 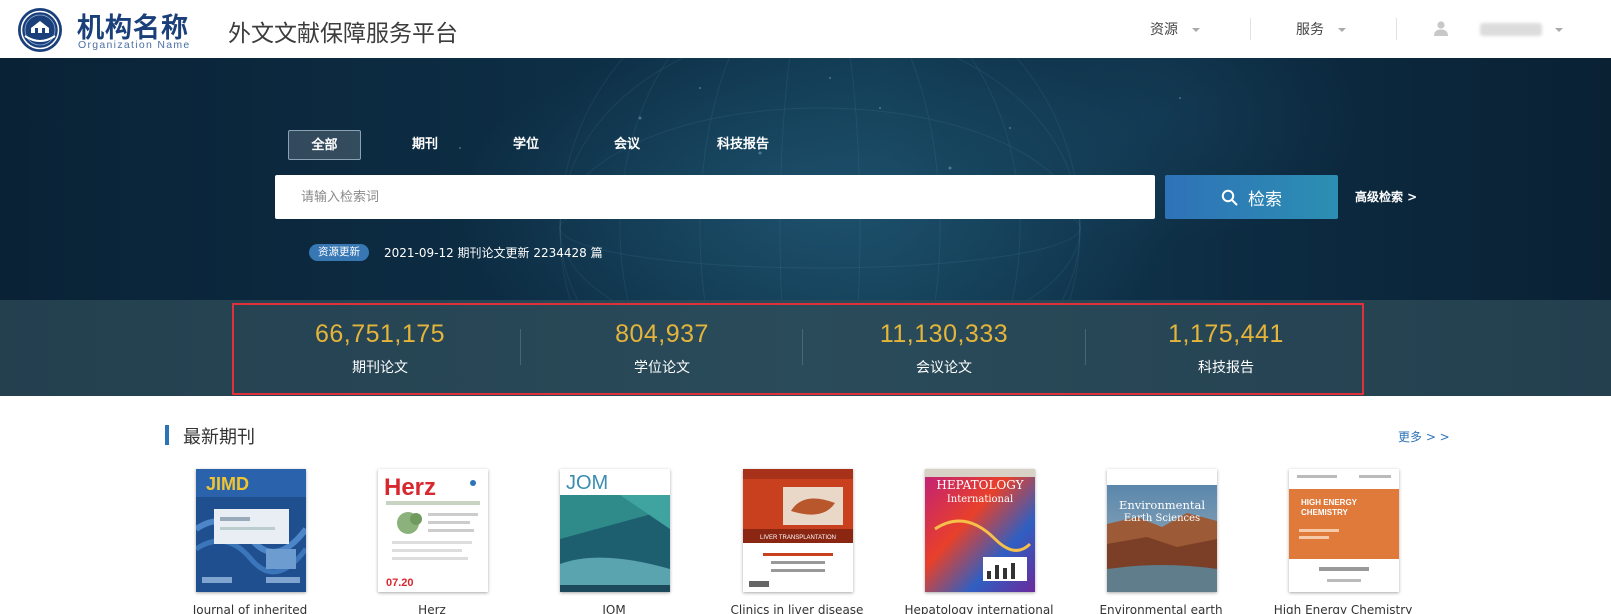 I want to click on top-header: 机构名称 Organization Name 外文文献保障服务平台 资源 服务, so click(x=805, y=29).